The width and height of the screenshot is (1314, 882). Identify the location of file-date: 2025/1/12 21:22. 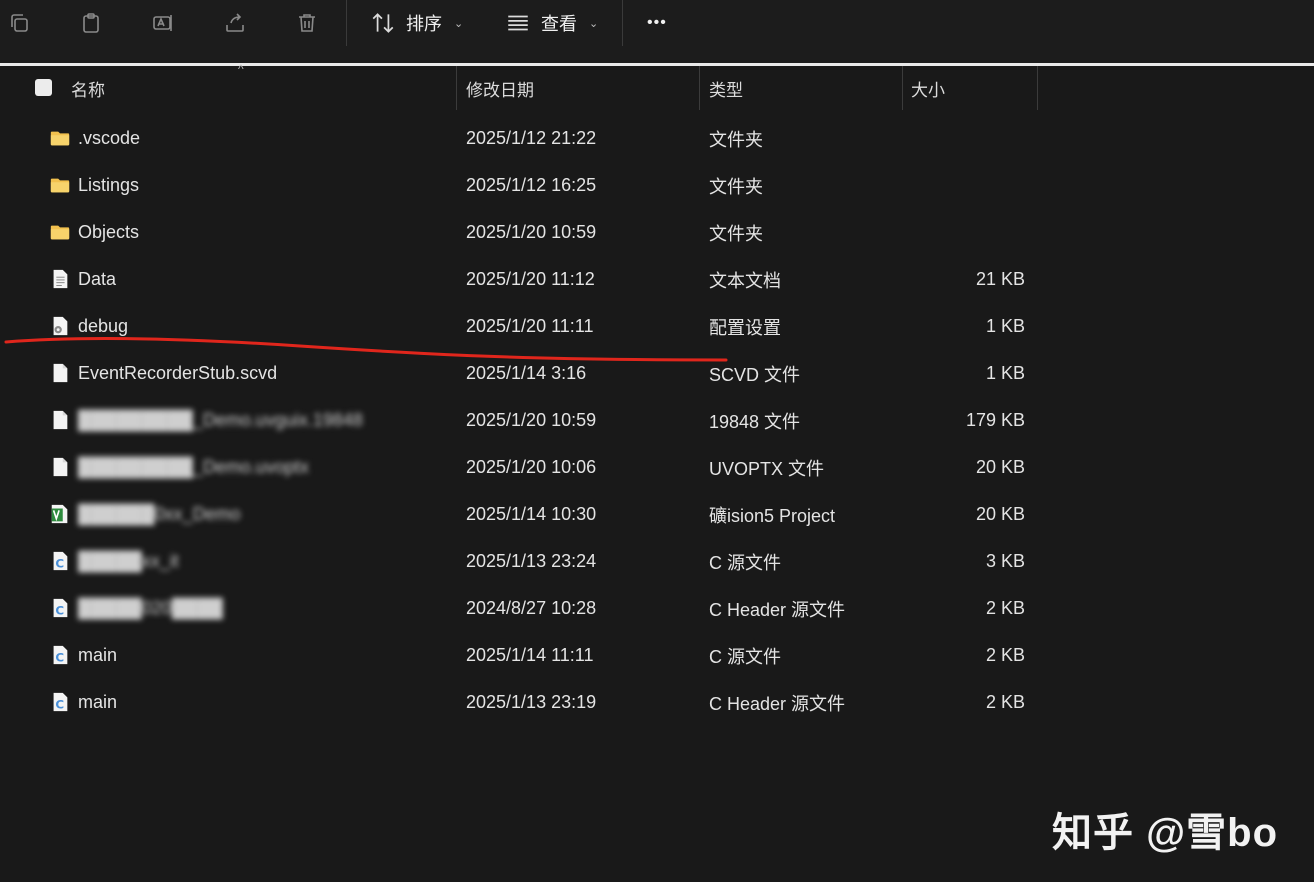
(531, 138).